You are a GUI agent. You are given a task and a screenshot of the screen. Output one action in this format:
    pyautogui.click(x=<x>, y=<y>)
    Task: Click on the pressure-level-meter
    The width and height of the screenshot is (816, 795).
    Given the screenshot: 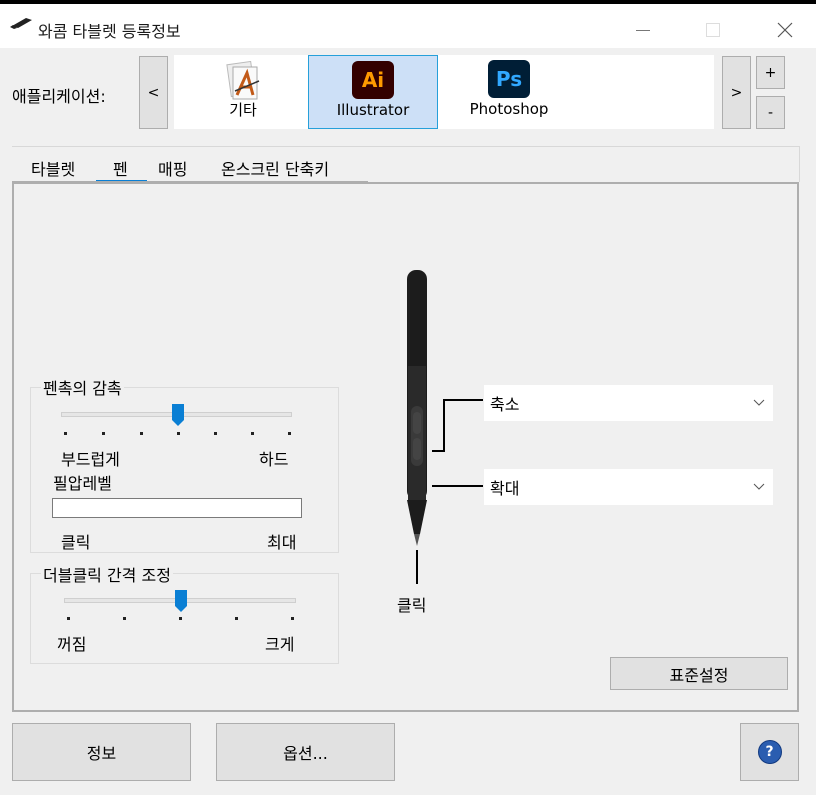 What is the action you would take?
    pyautogui.click(x=177, y=508)
    